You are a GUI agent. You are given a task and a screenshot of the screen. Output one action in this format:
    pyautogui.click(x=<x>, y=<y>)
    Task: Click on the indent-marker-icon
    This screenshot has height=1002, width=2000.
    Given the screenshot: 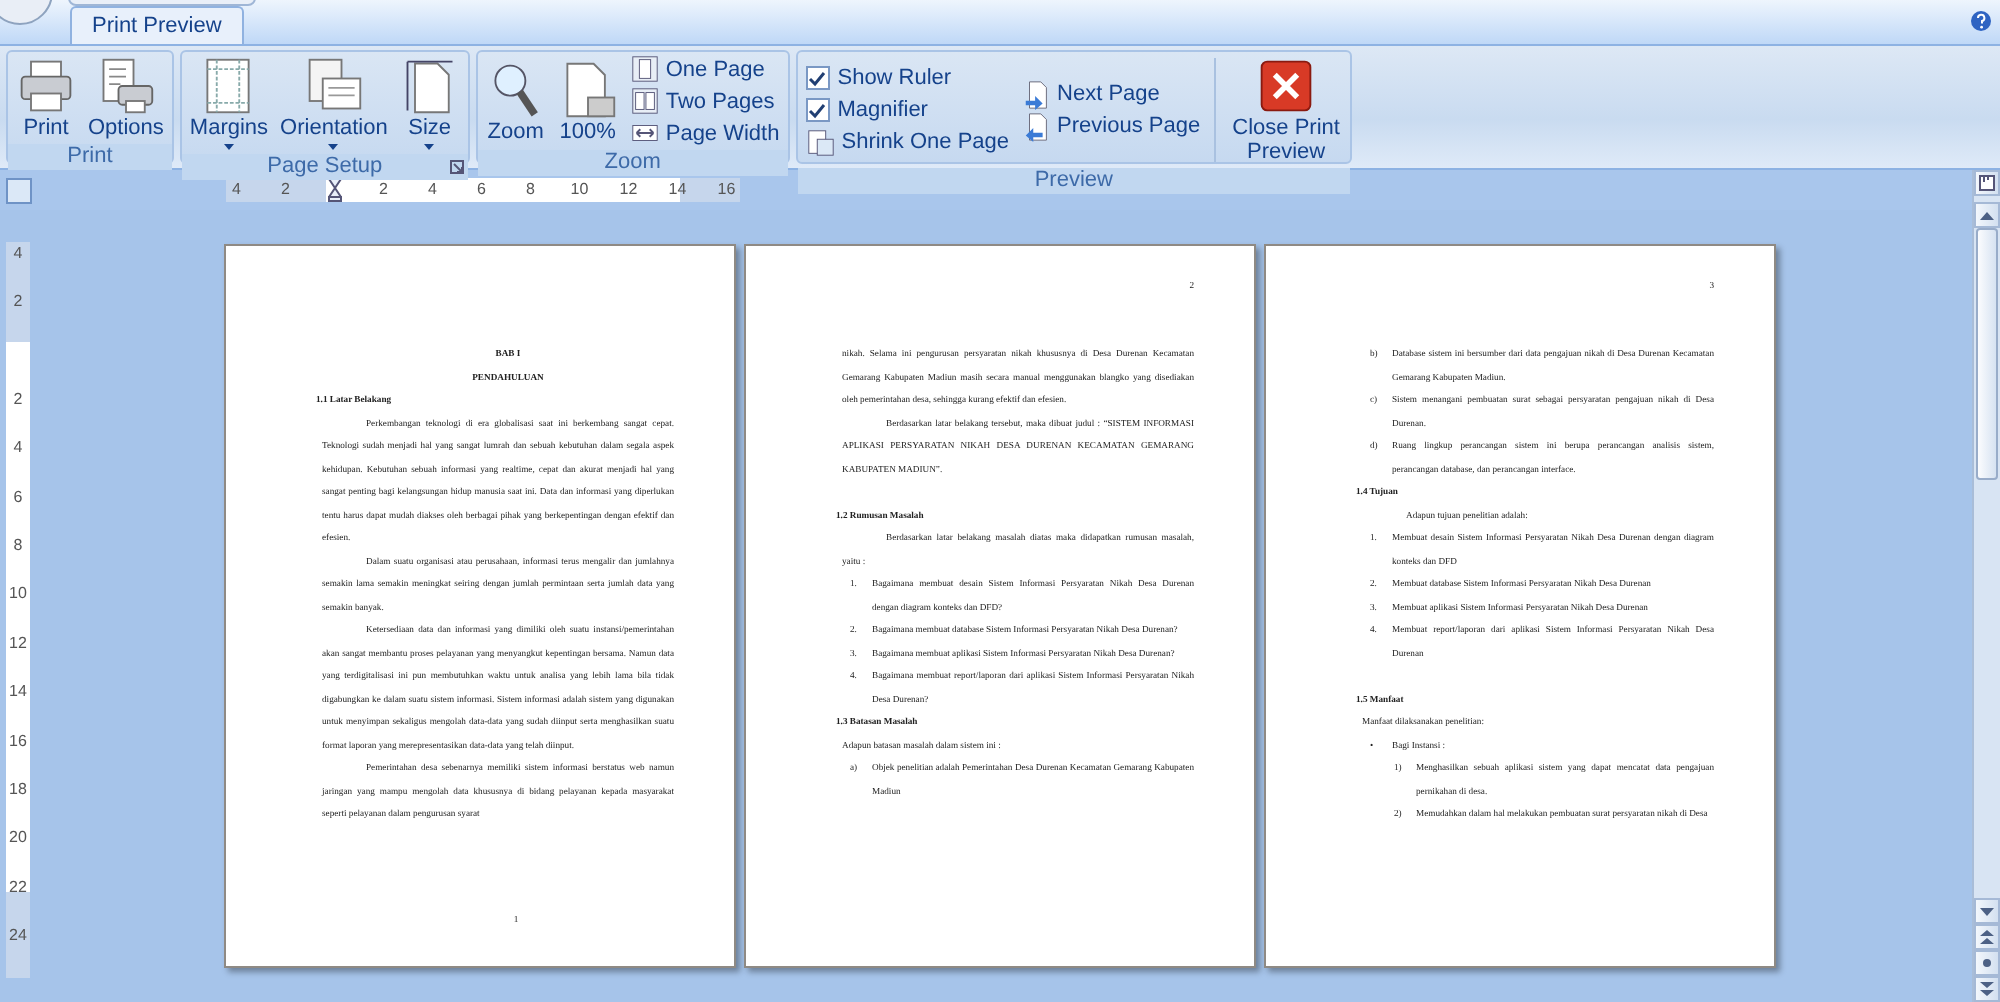 What is the action you would take?
    pyautogui.click(x=334, y=190)
    